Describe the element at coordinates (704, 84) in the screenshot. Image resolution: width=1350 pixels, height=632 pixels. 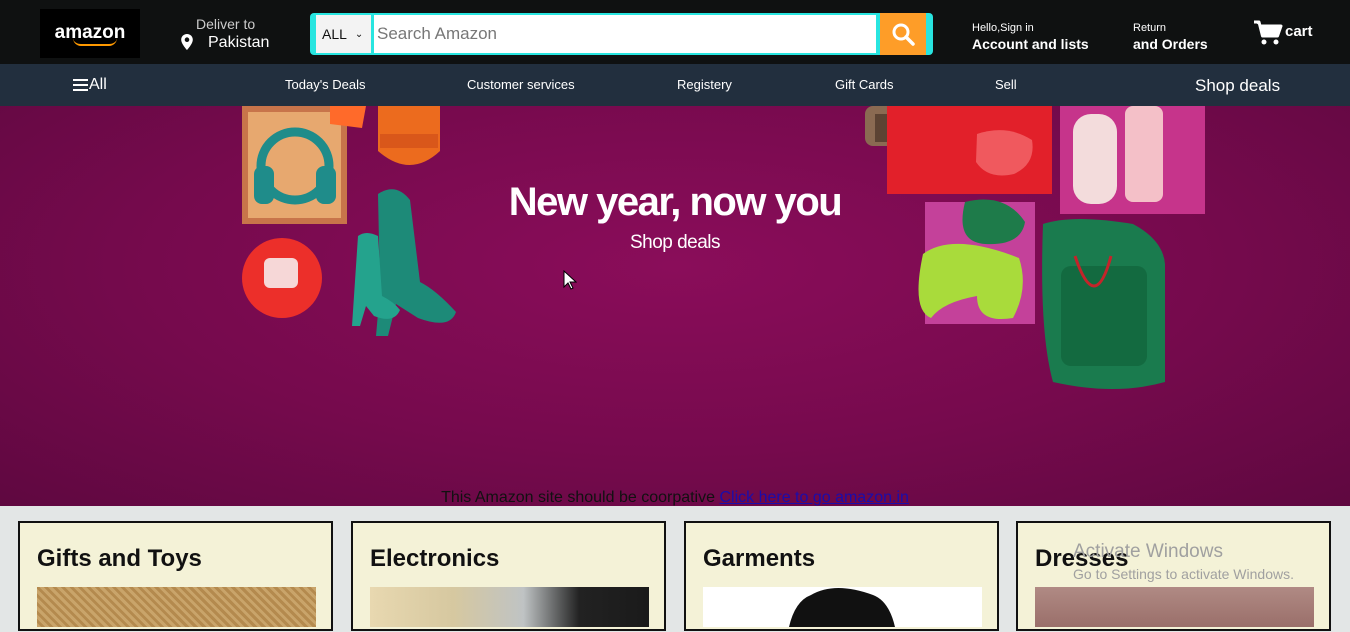
I see `nav-item-registery: Registery` at that location.